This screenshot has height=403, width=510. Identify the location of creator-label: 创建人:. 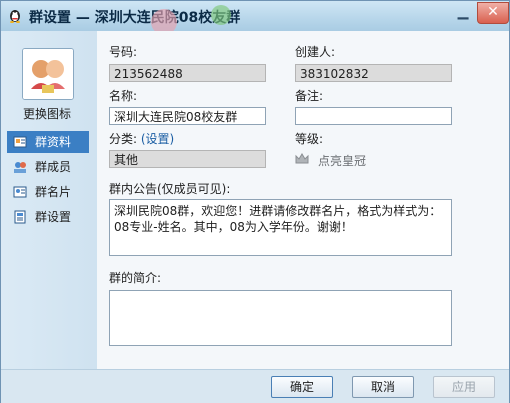
(315, 52).